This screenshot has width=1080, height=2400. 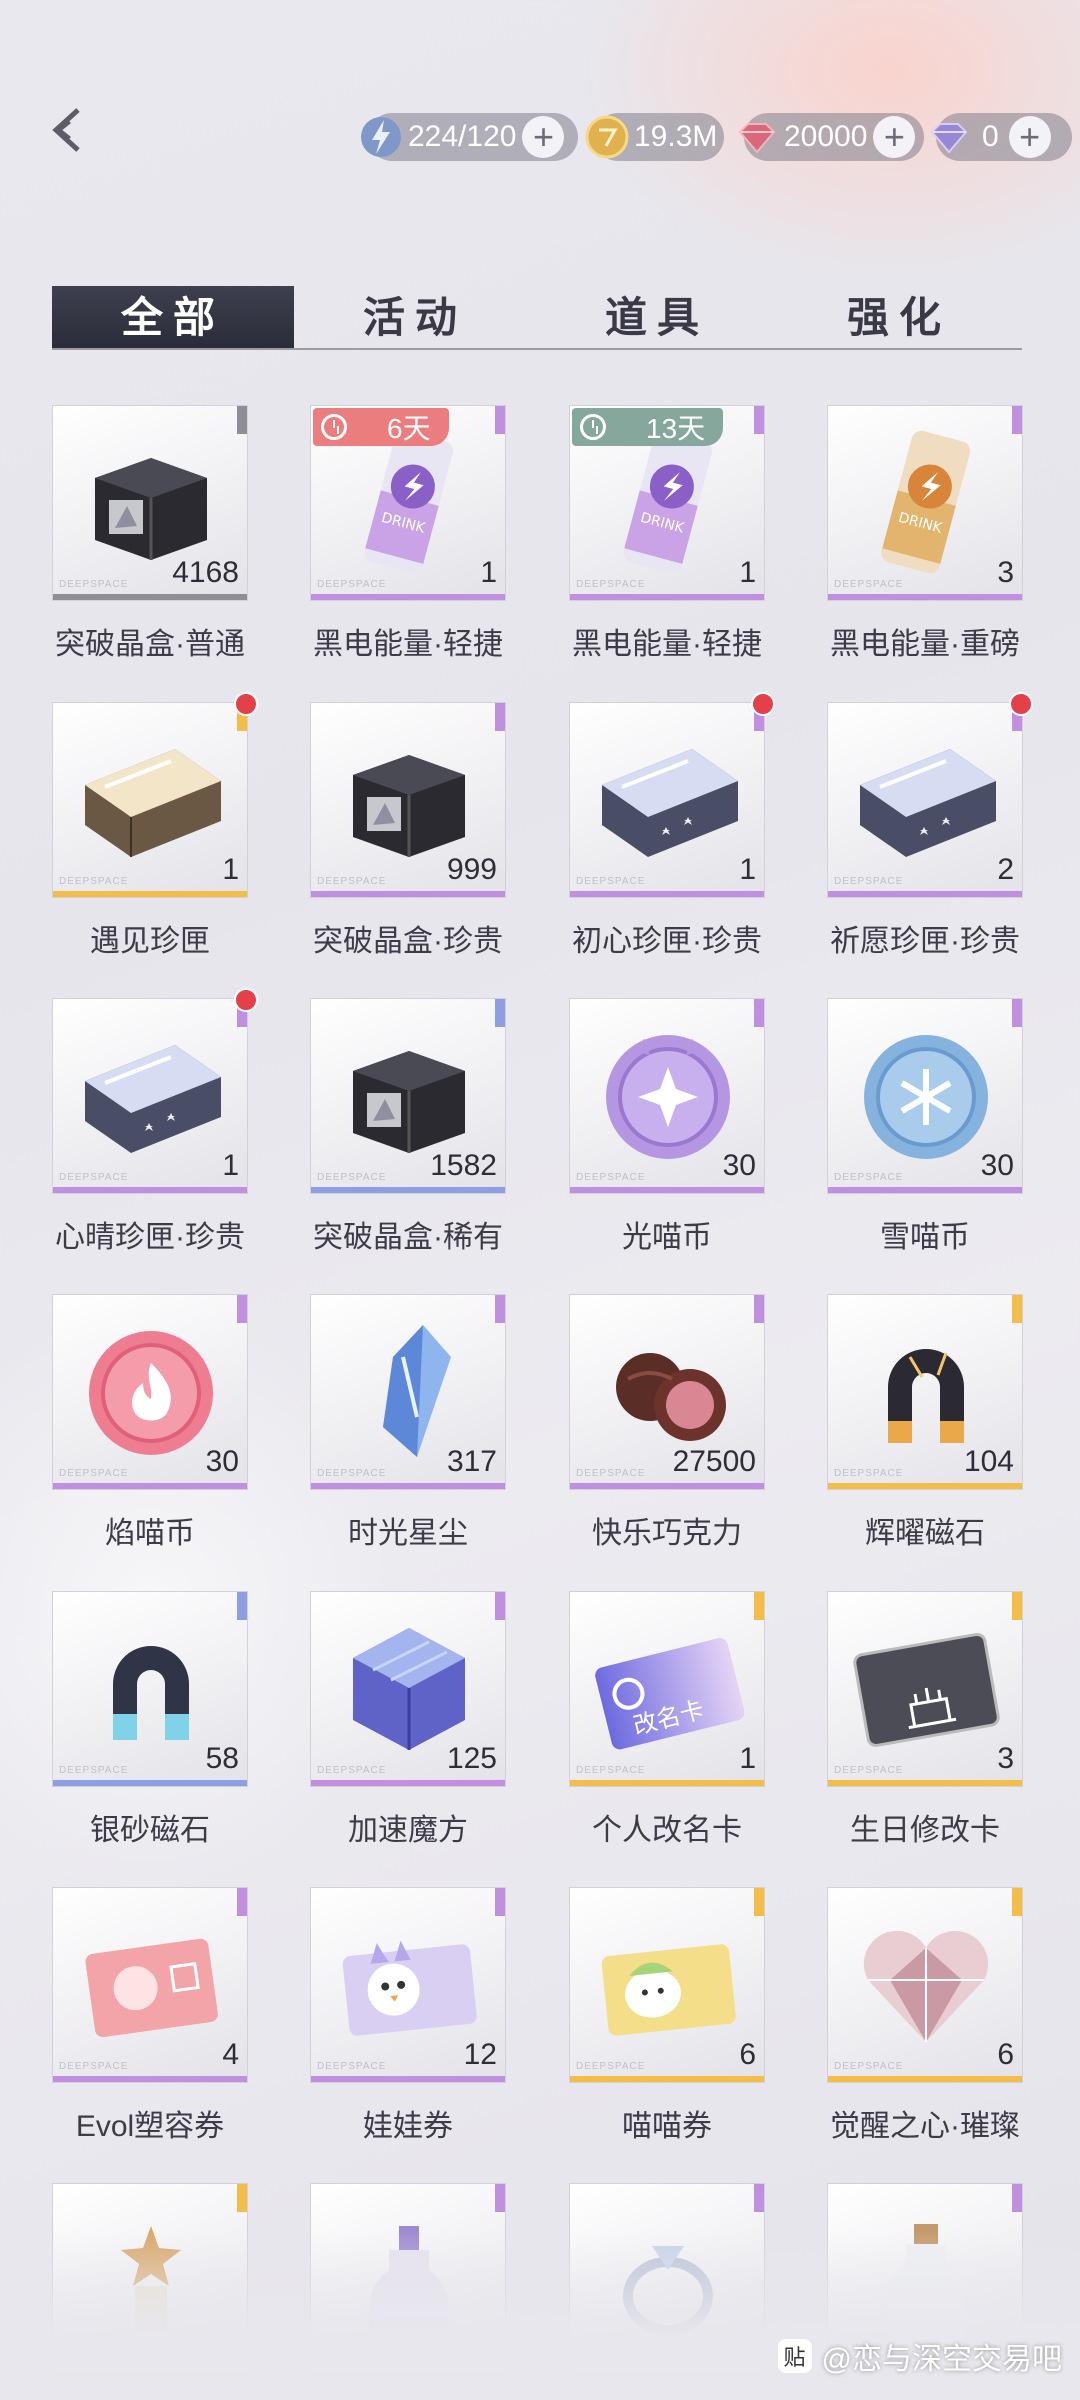 I want to click on item-quantity: 125, so click(x=471, y=1758).